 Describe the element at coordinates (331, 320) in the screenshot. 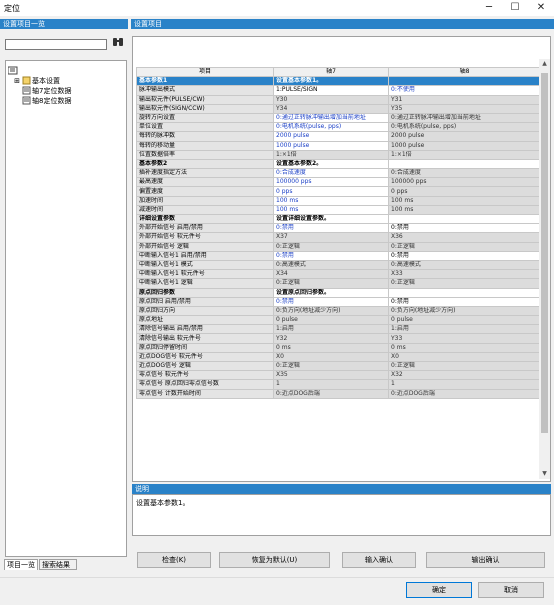

I see `axis7-value: 0 pulse` at that location.